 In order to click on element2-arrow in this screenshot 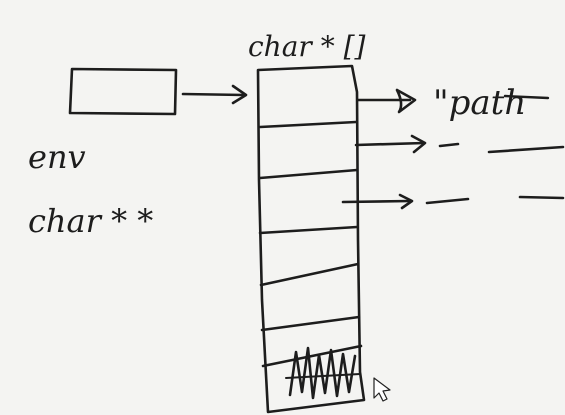, I will do `click(376, 201)`.